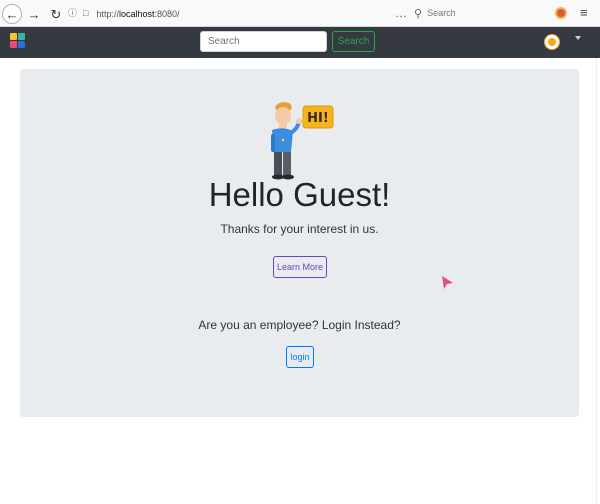 Image resolution: width=600 pixels, height=504 pixels. I want to click on search-input, so click(263, 41).